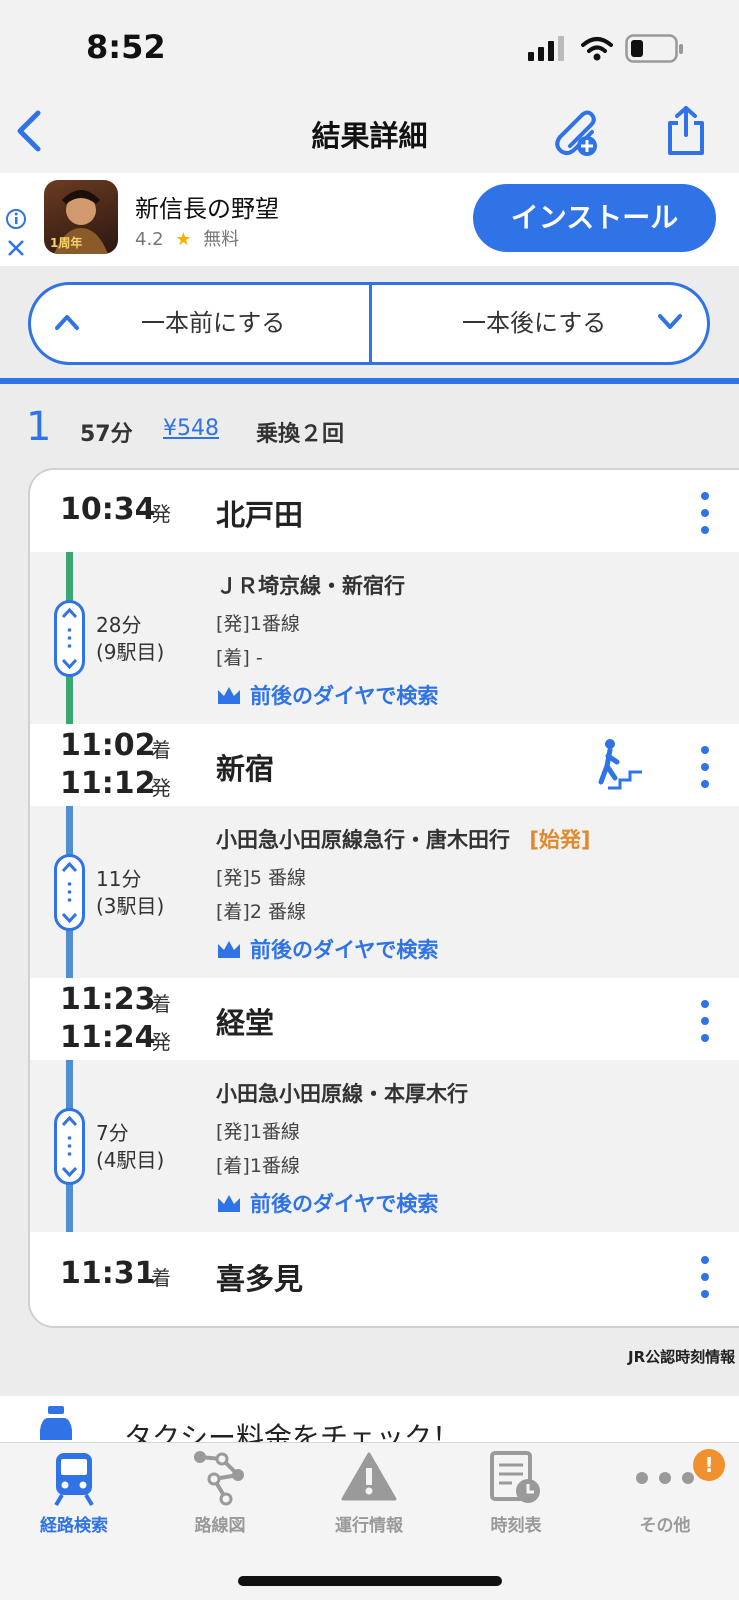  Describe the element at coordinates (300, 434) in the screenshot. I see `transfer-count: 乗換２回` at that location.